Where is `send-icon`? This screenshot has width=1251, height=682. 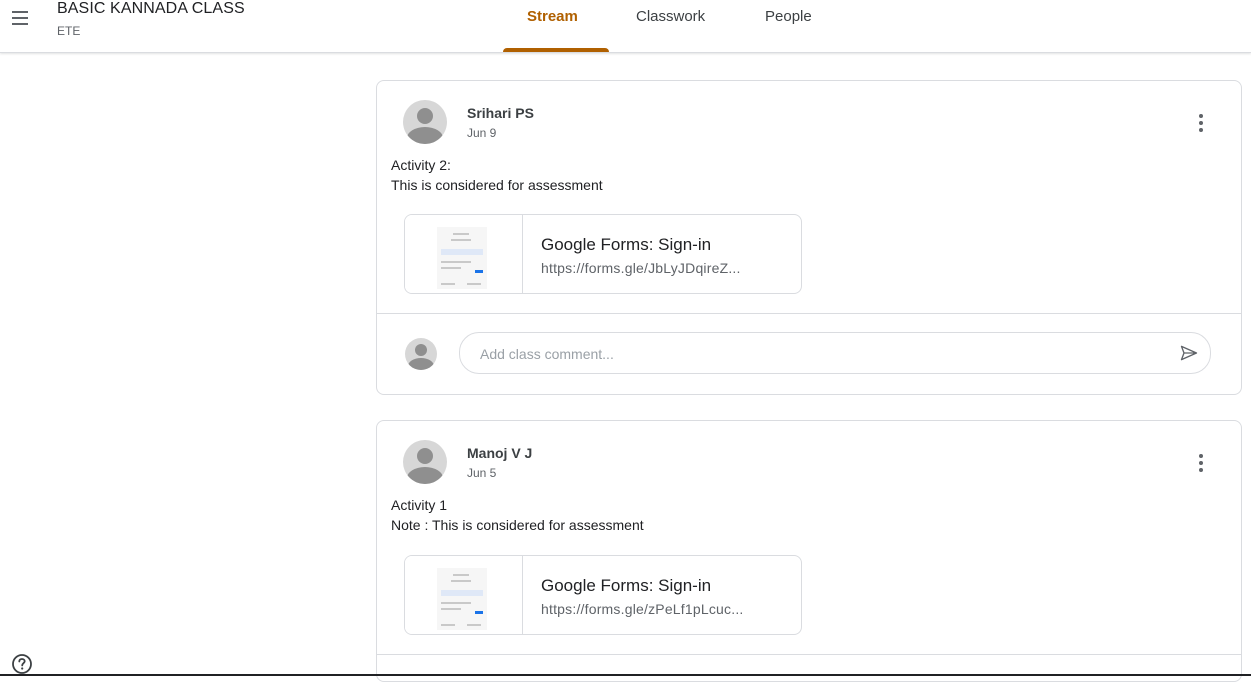
send-icon is located at coordinates (1189, 353).